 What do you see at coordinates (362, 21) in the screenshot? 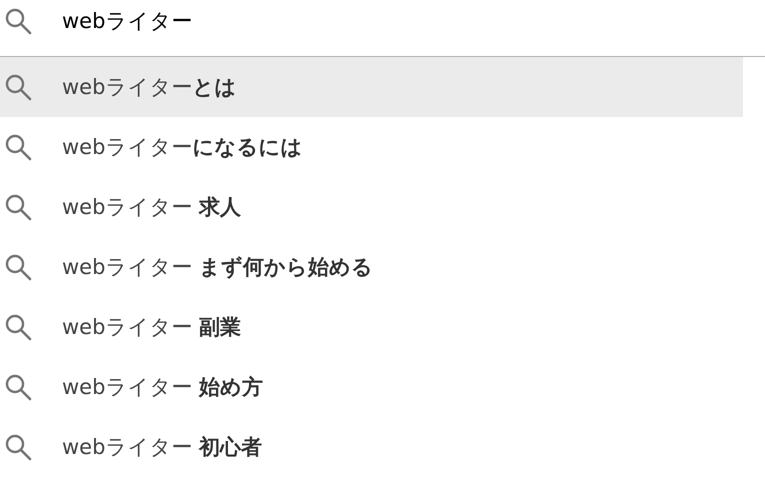
I see `search-field: webライター` at bounding box center [362, 21].